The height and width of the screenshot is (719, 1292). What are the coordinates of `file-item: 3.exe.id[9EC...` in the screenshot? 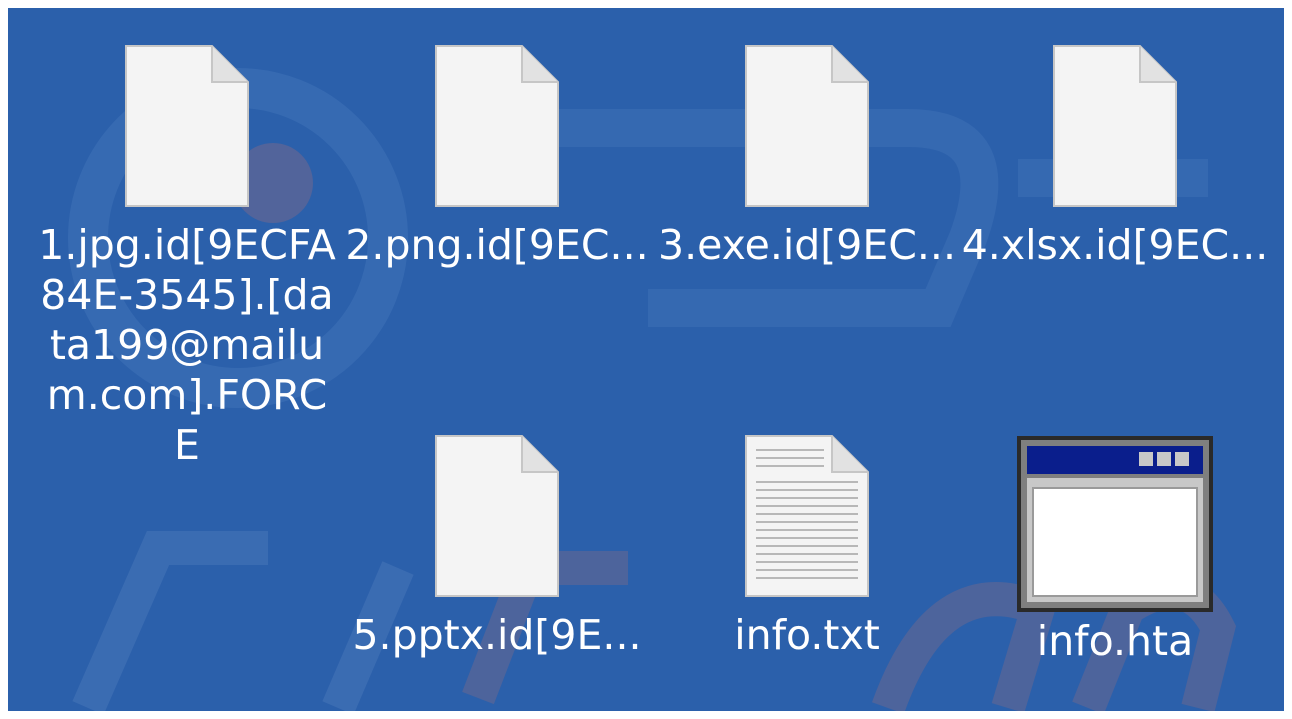 It's located at (807, 157).